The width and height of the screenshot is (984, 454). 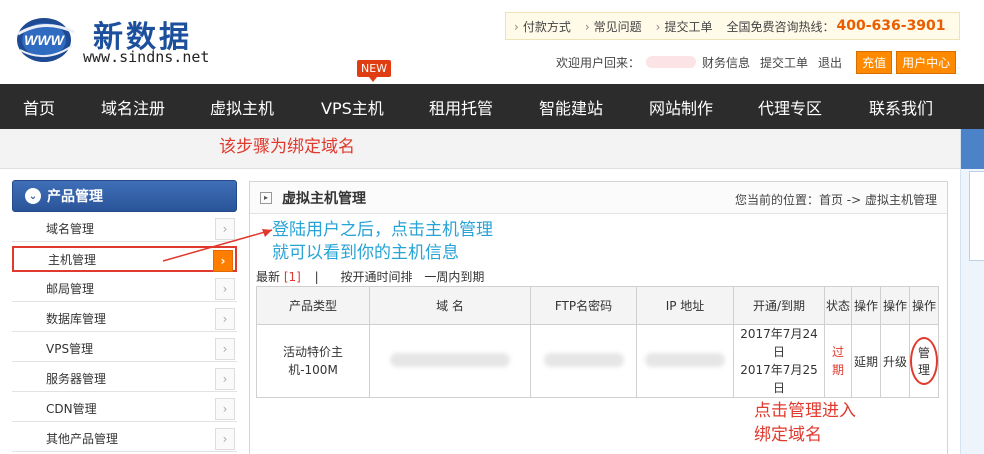 What do you see at coordinates (835, 200) in the screenshot?
I see `breadcrumb: 您当前的位置：首页 -> 虚拟主机管理` at bounding box center [835, 200].